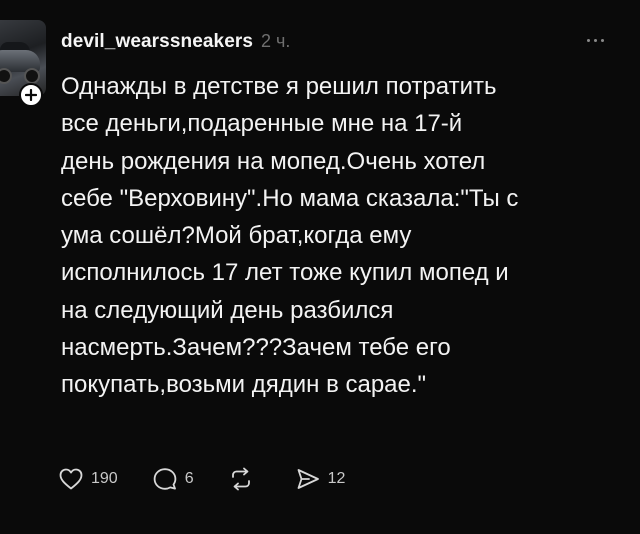  I want to click on comment-count: 6, so click(189, 478).